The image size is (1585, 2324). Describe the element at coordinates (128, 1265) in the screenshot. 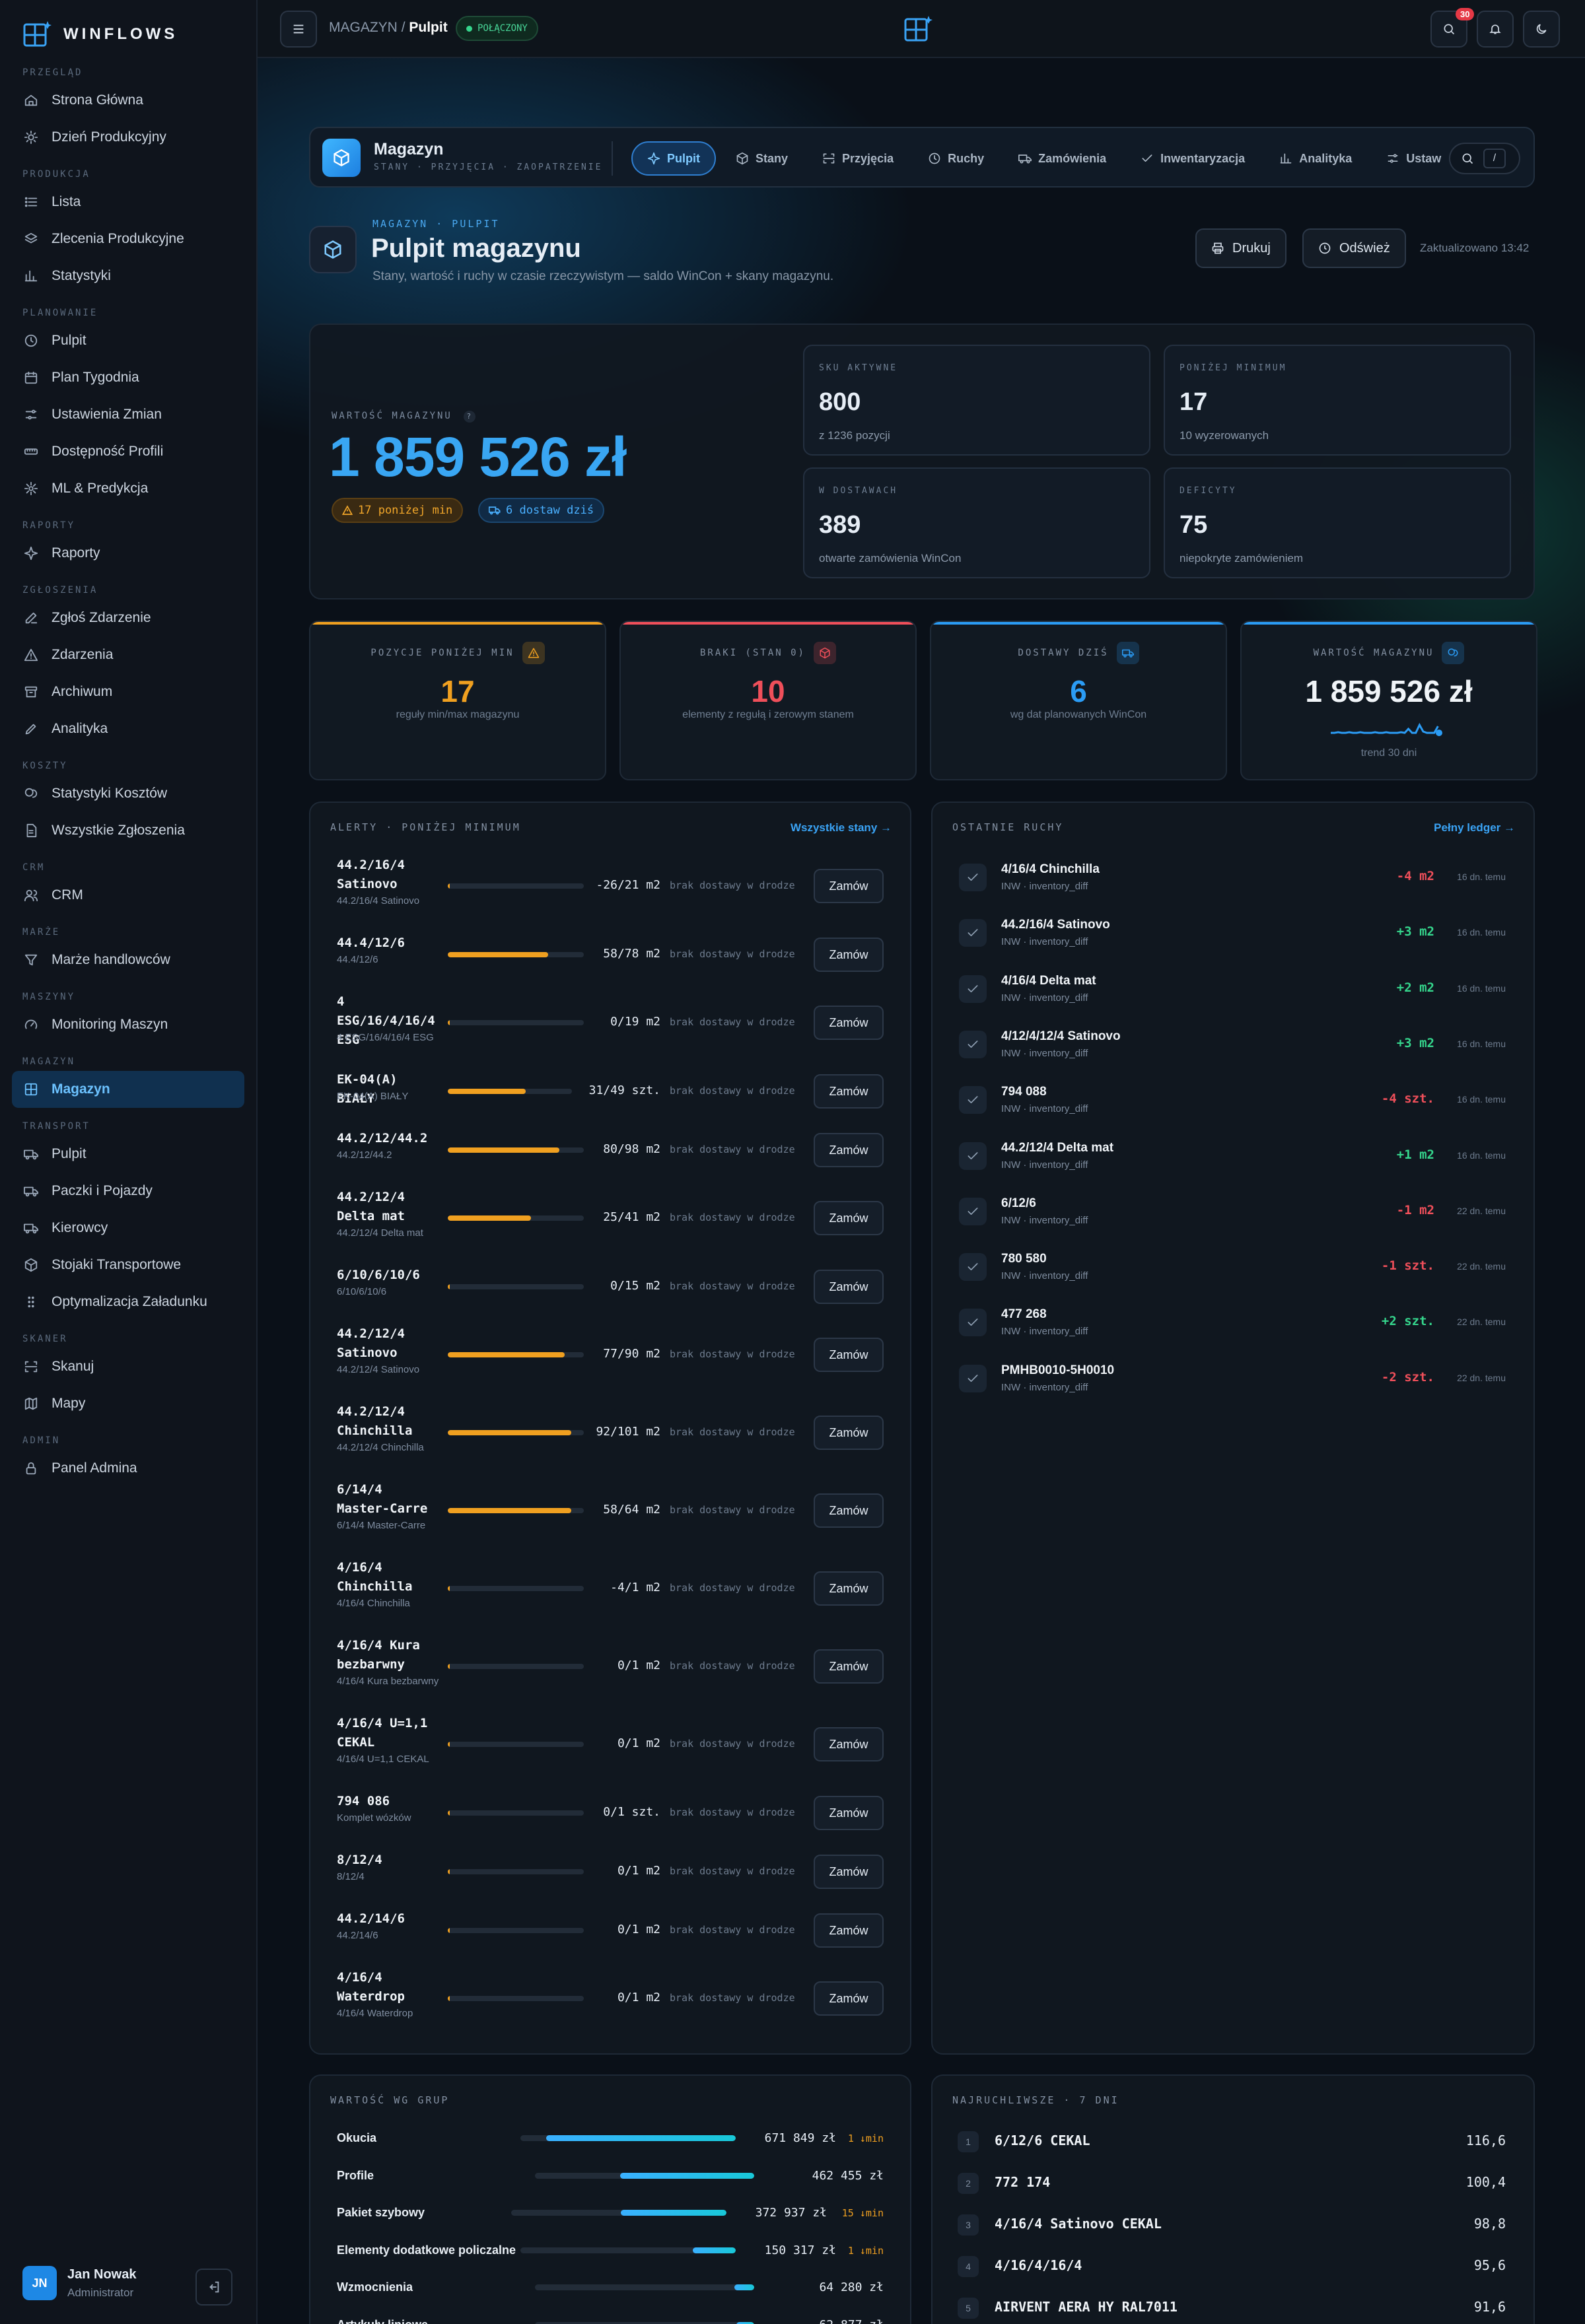

I see `sidebar-item-stojaki-transportowe: Stojaki Transportowe` at that location.